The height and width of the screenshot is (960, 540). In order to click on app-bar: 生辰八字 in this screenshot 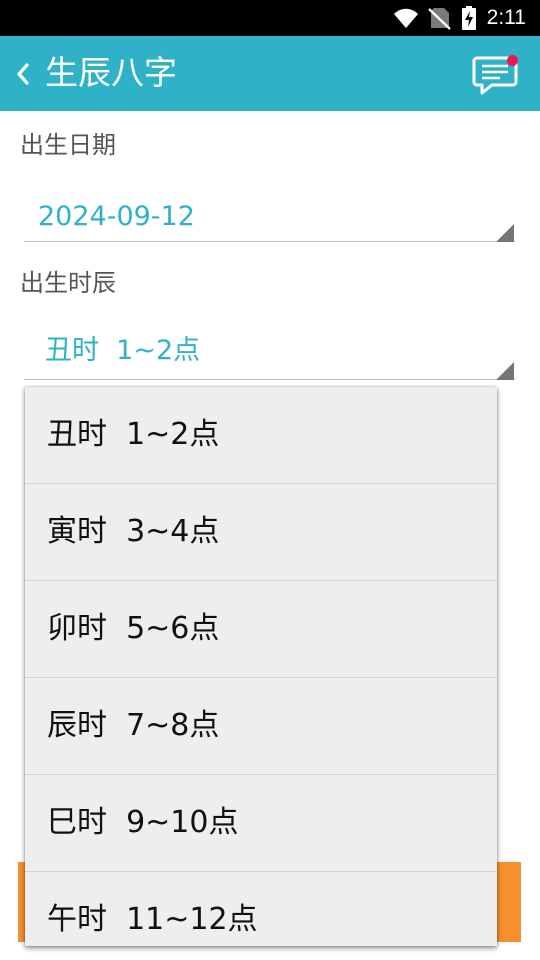, I will do `click(270, 73)`.